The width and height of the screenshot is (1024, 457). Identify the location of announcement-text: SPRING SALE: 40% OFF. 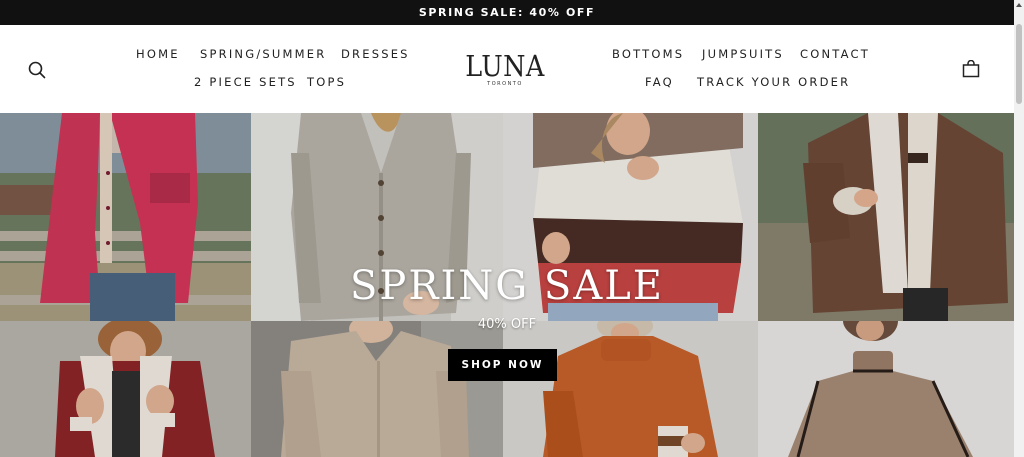
(507, 12).